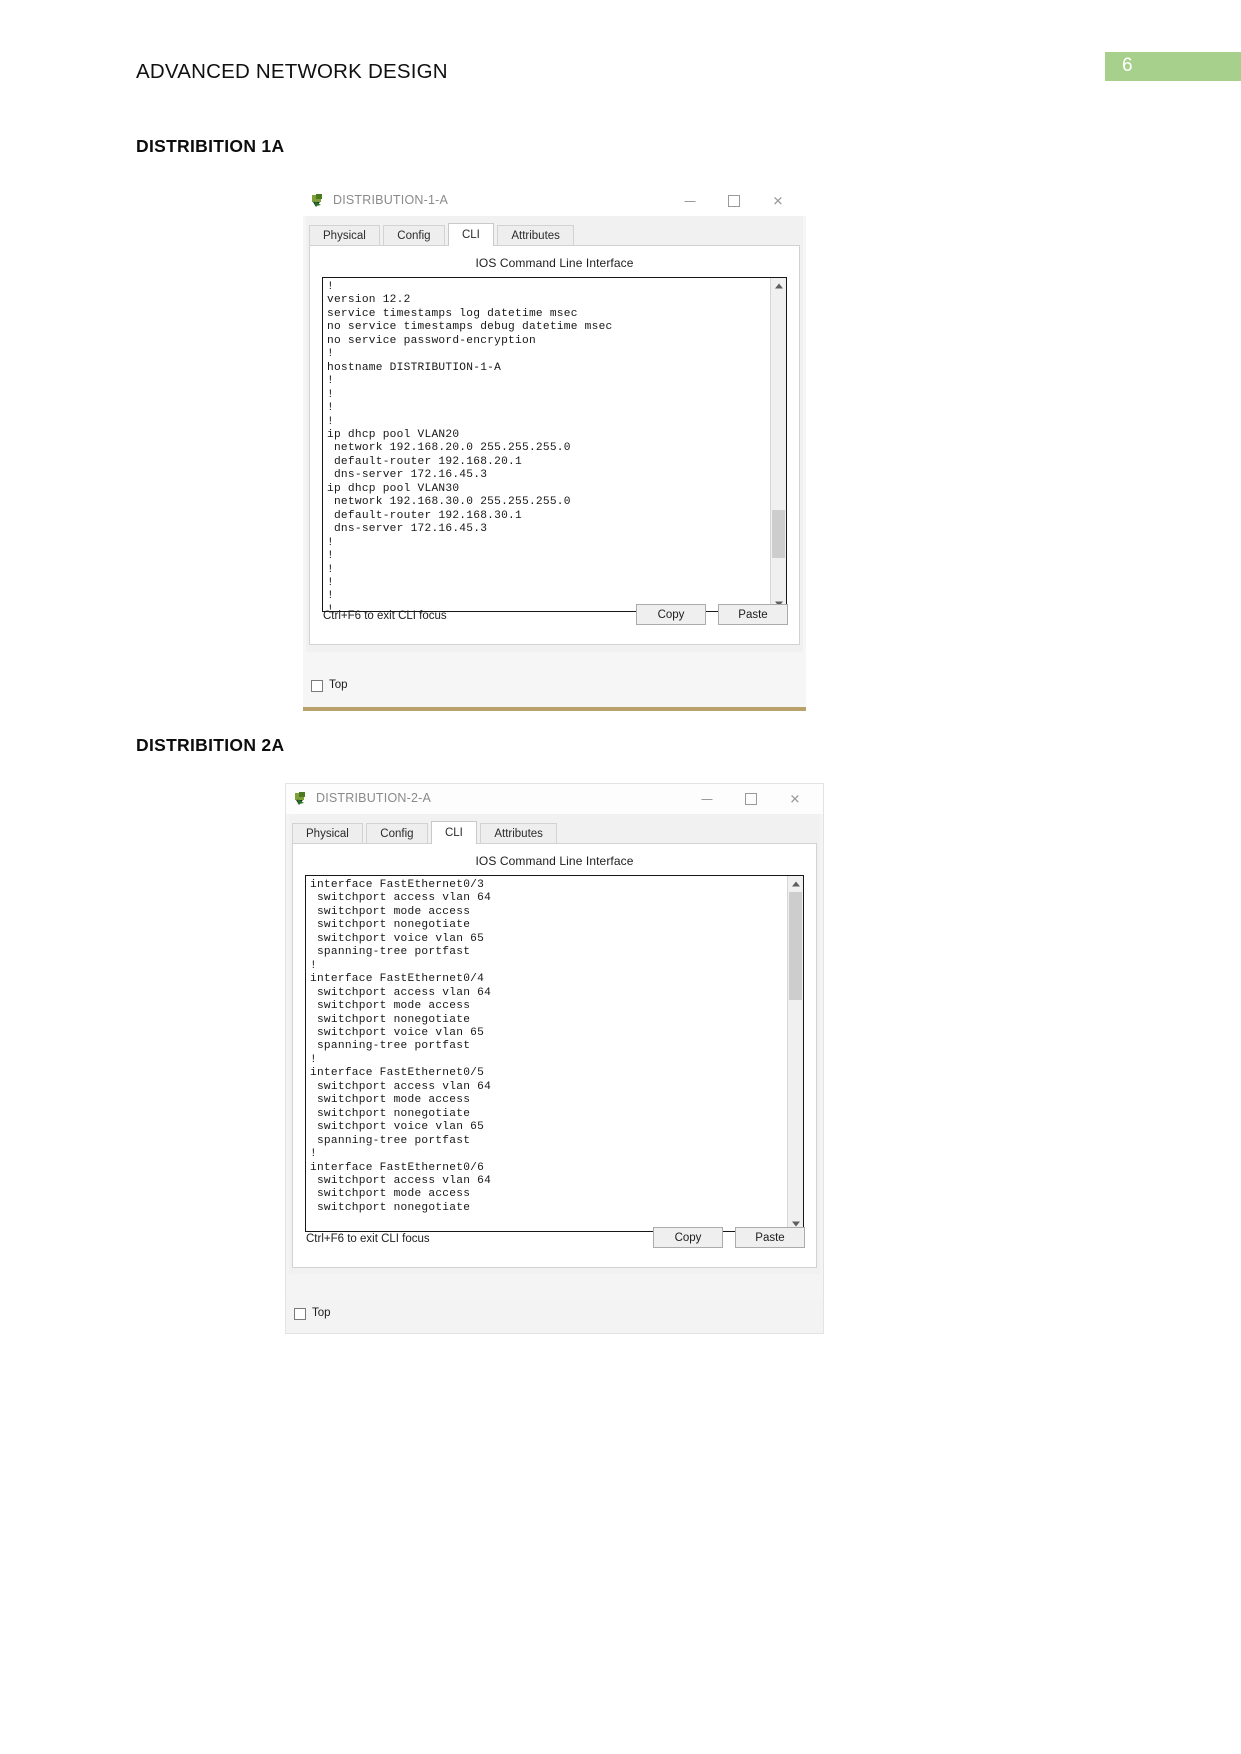 The width and height of the screenshot is (1241, 1754). Describe the element at coordinates (391, 200) in the screenshot. I see `window-title: DISTRIBUTION-1-A` at that location.